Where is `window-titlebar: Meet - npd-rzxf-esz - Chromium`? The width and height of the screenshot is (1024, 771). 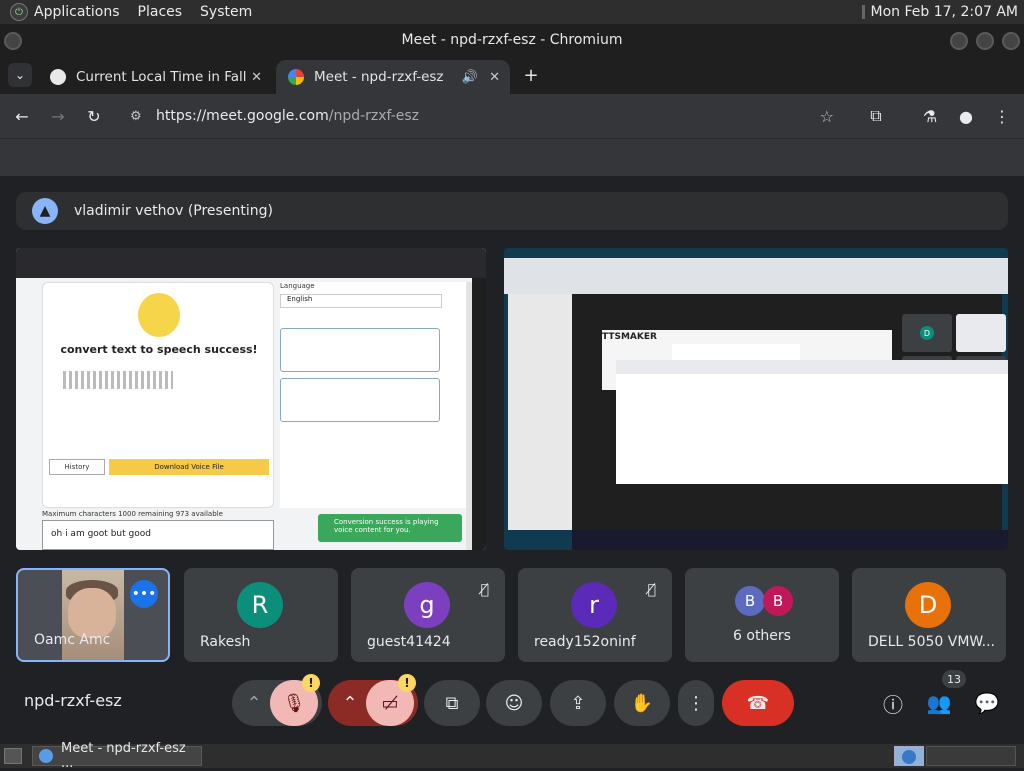 window-titlebar: Meet - npd-rzxf-esz - Chromium is located at coordinates (512, 40).